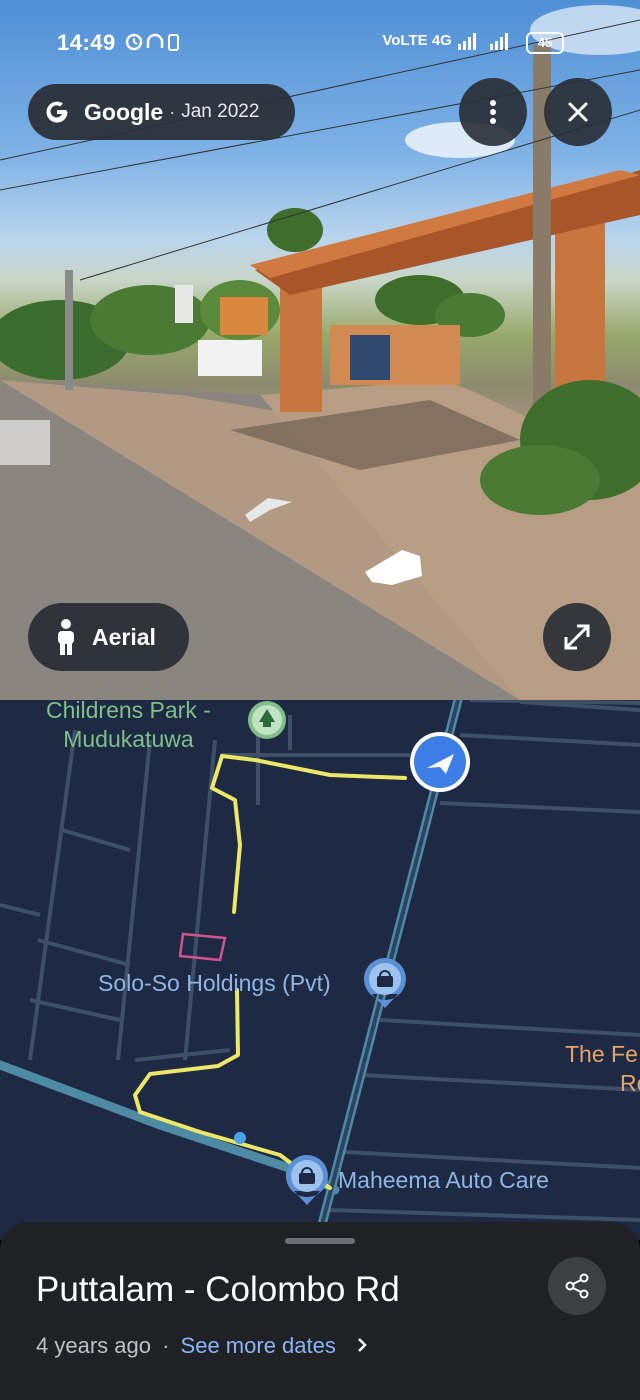 This screenshot has width=640, height=1400. Describe the element at coordinates (93, 1345) in the screenshot. I see `imagery-age: 4 years ago` at that location.